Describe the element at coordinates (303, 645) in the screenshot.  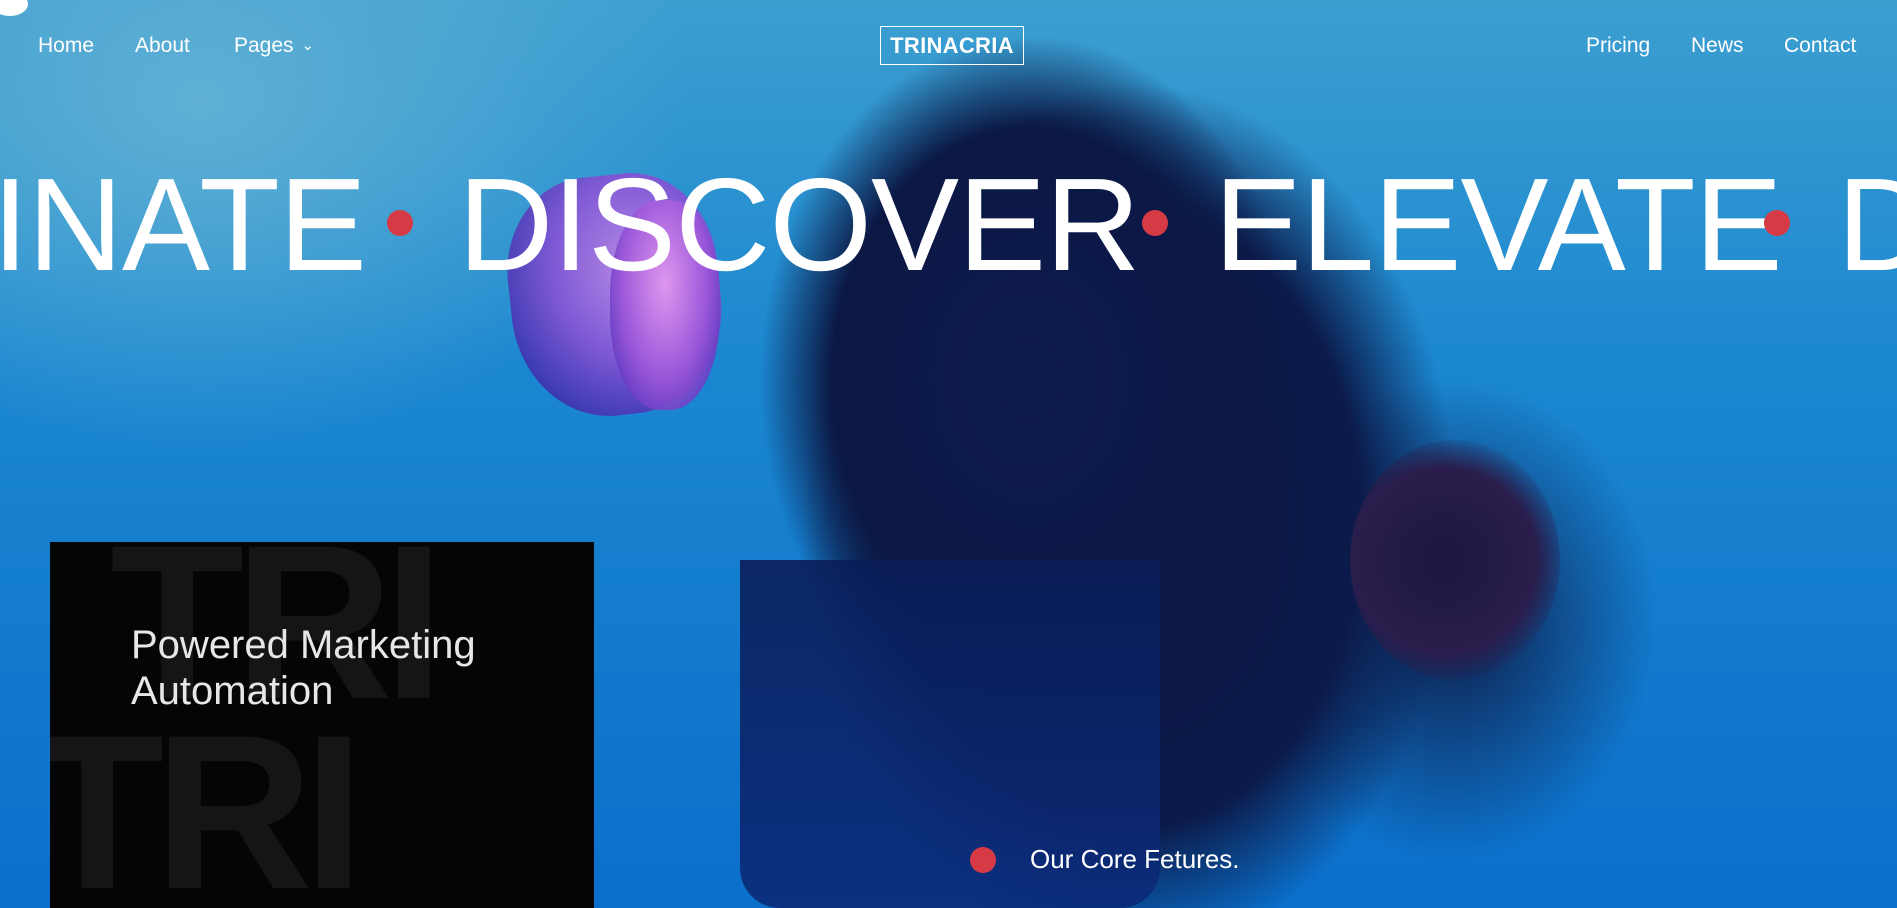
I see `card-title-line: Powered Marketing` at that location.